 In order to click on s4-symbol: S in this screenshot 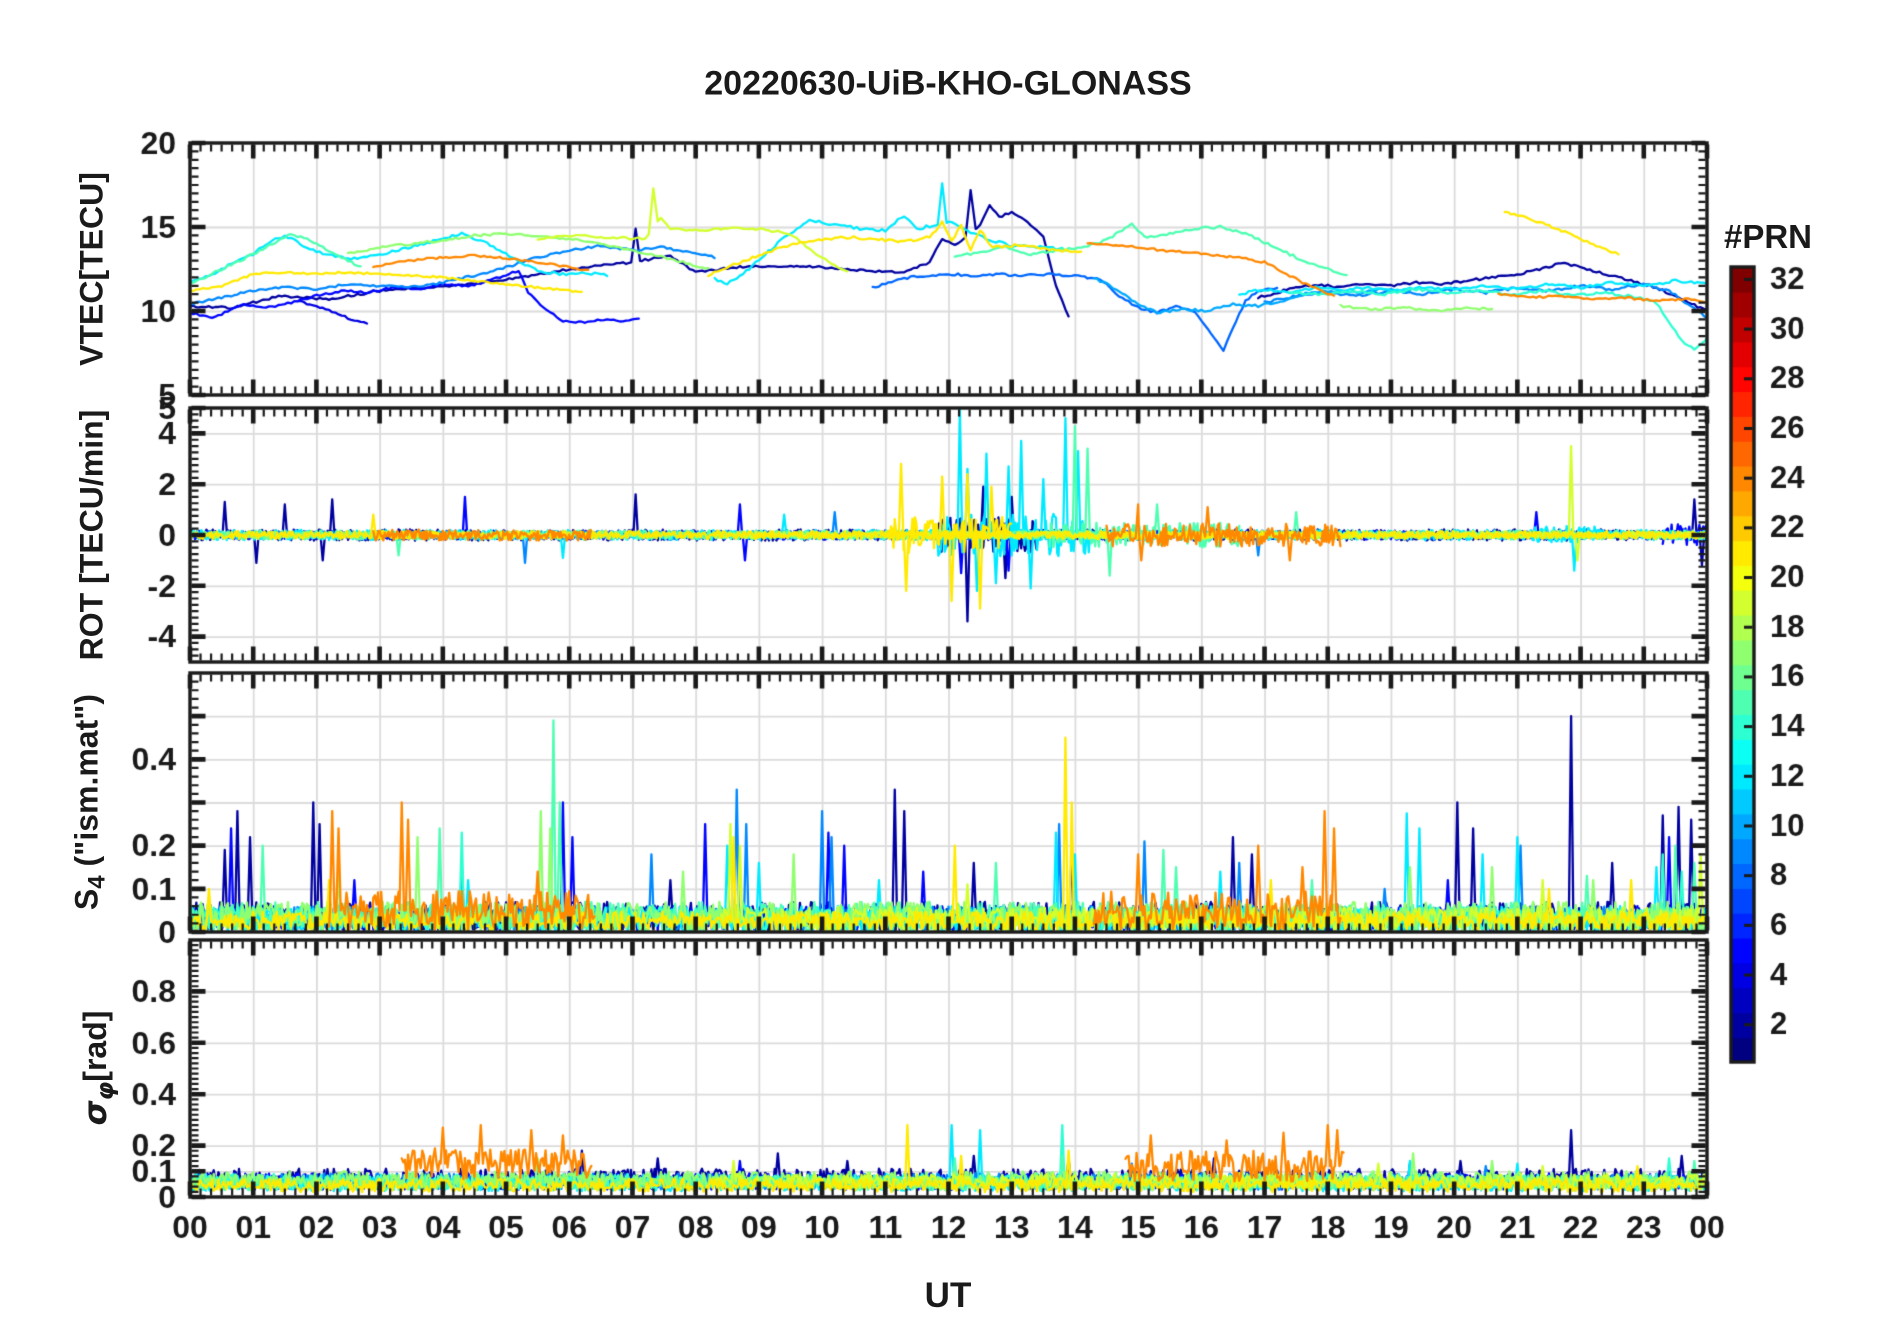, I will do `click(86, 899)`.